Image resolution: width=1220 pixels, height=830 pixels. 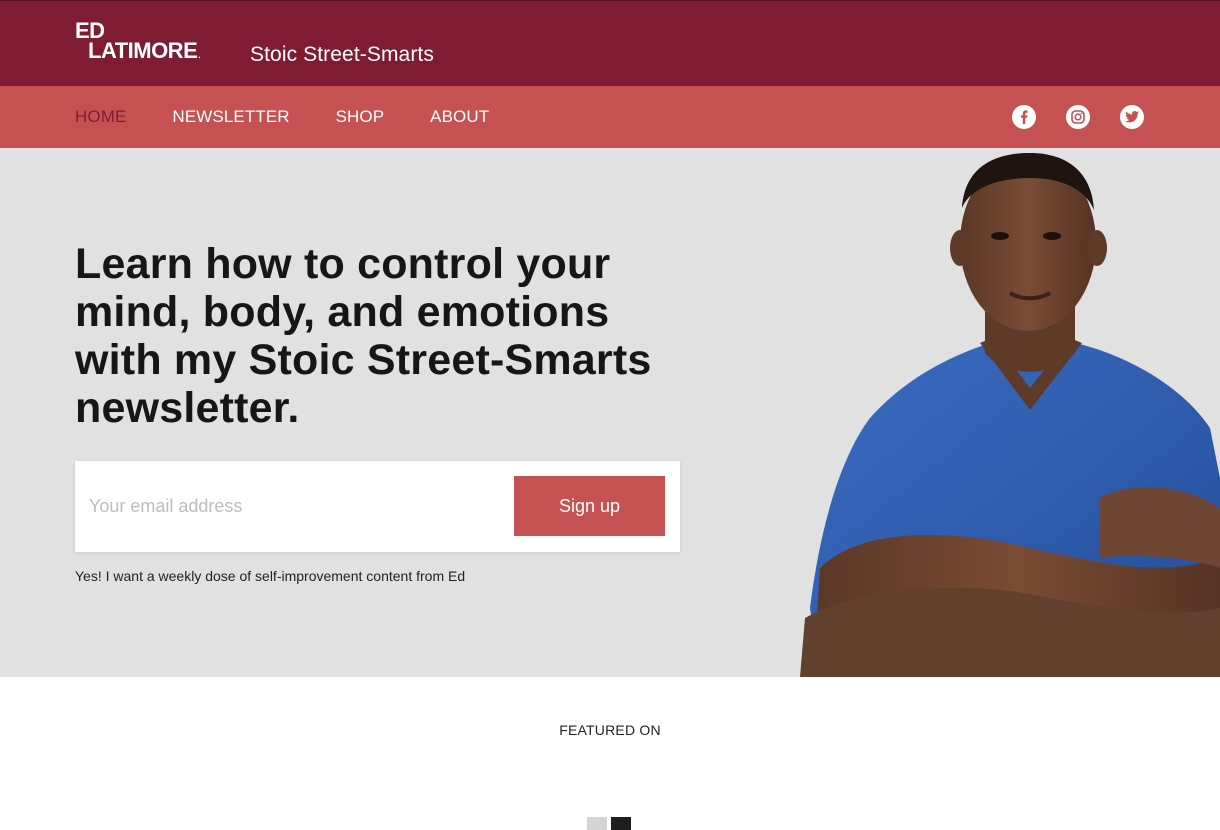 What do you see at coordinates (459, 117) in the screenshot?
I see `nav-item-about: ABOUT` at bounding box center [459, 117].